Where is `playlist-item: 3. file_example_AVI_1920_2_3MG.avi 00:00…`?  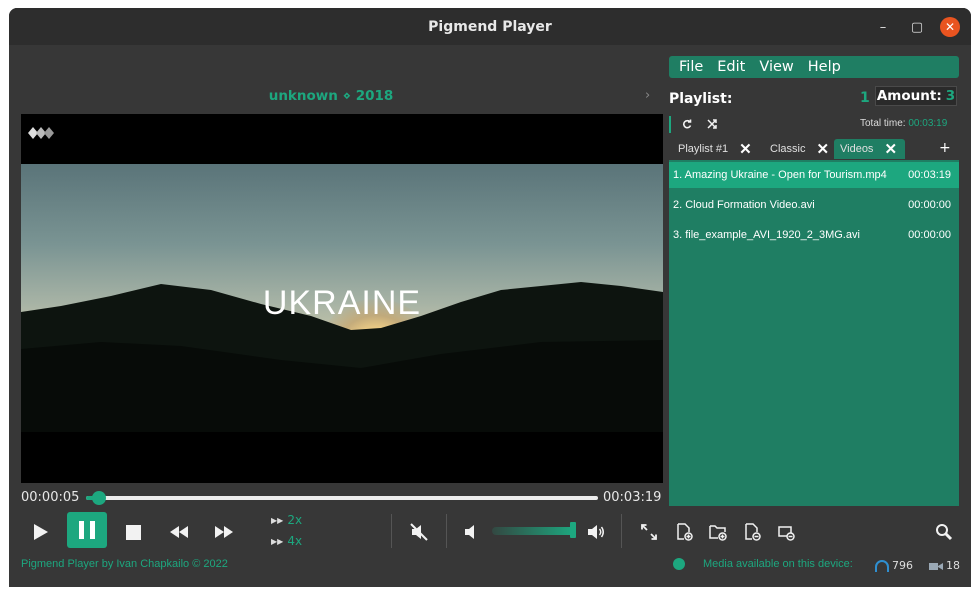 playlist-item: 3. file_example_AVI_1920_2_3MG.avi 00:00… is located at coordinates (814, 235).